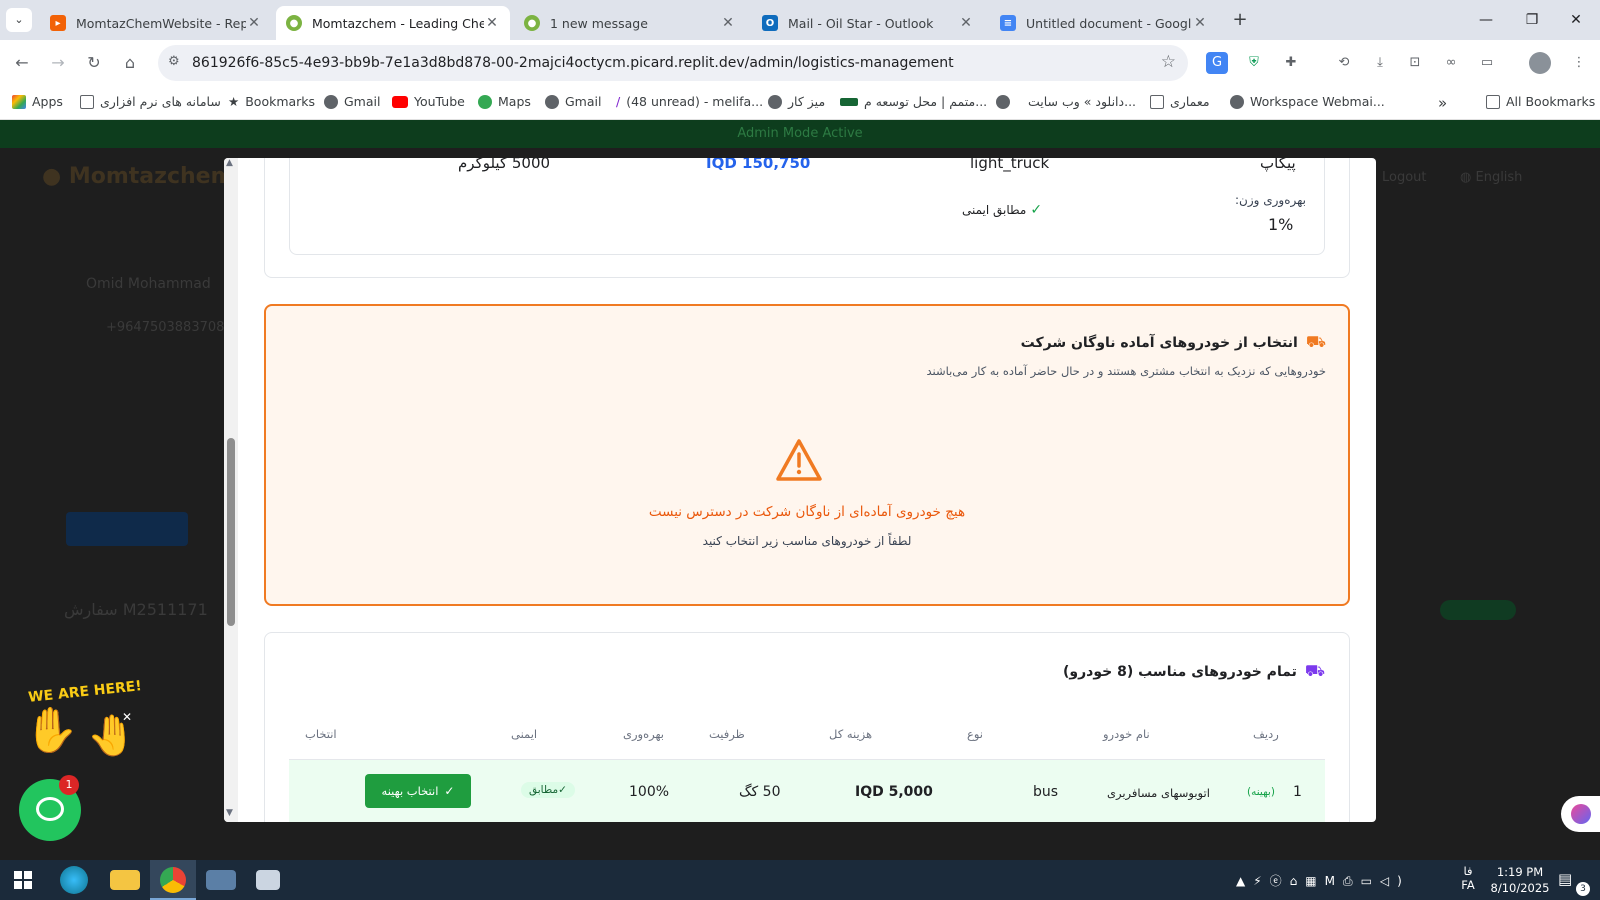  I want to click on home-icon: ⌂, so click(130, 63).